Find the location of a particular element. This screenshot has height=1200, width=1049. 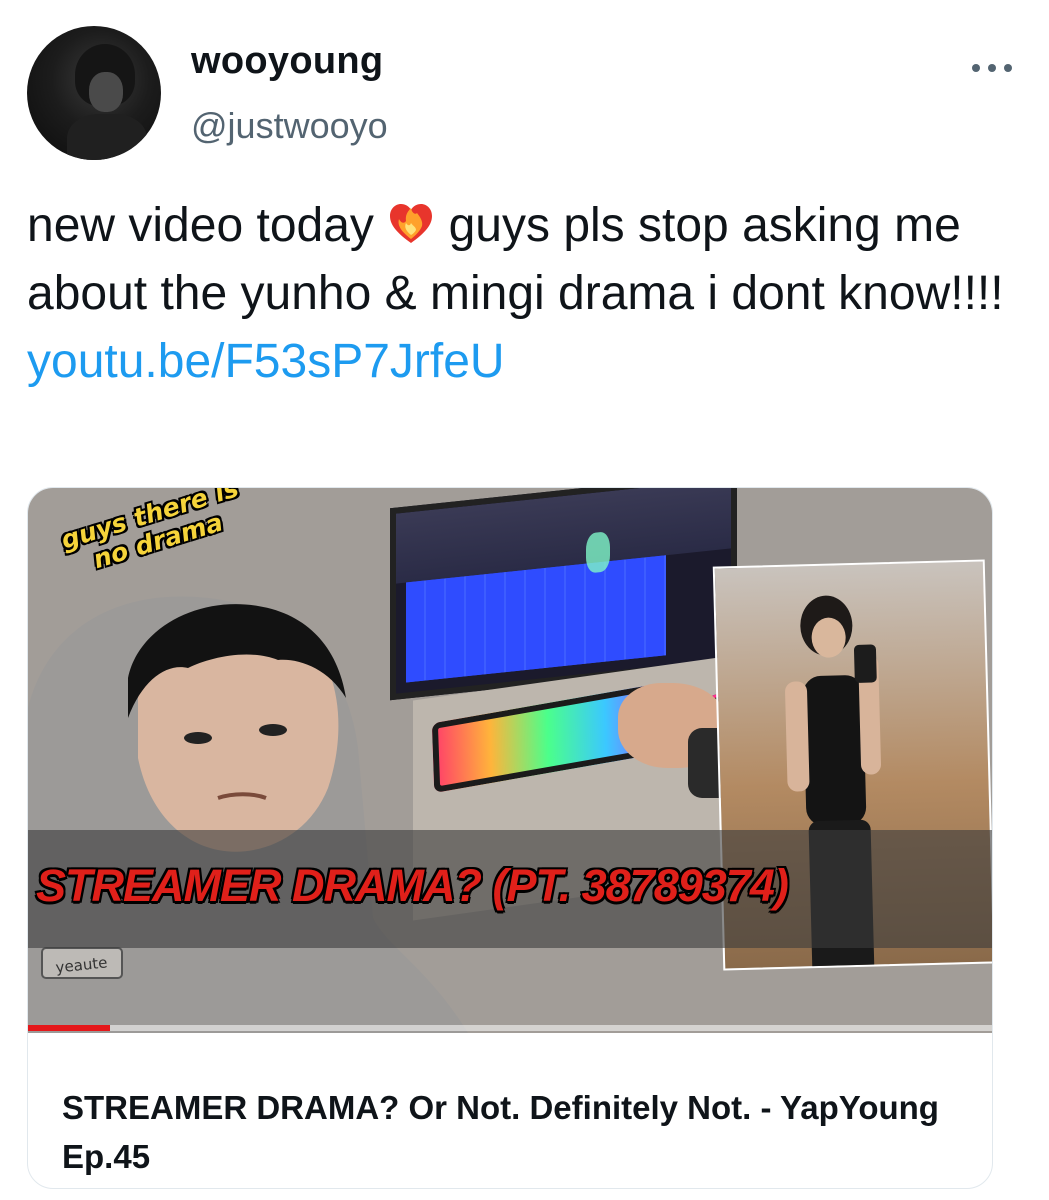

heart-on-fire-icon is located at coordinates (411, 223).